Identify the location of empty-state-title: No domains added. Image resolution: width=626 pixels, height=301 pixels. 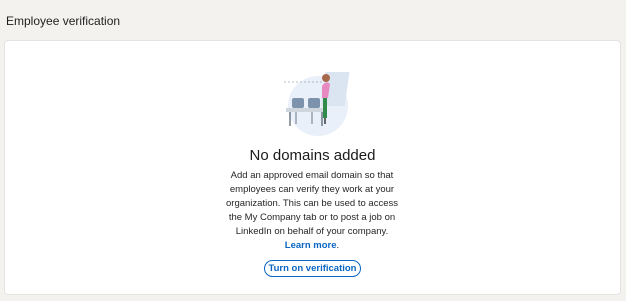
(312, 155).